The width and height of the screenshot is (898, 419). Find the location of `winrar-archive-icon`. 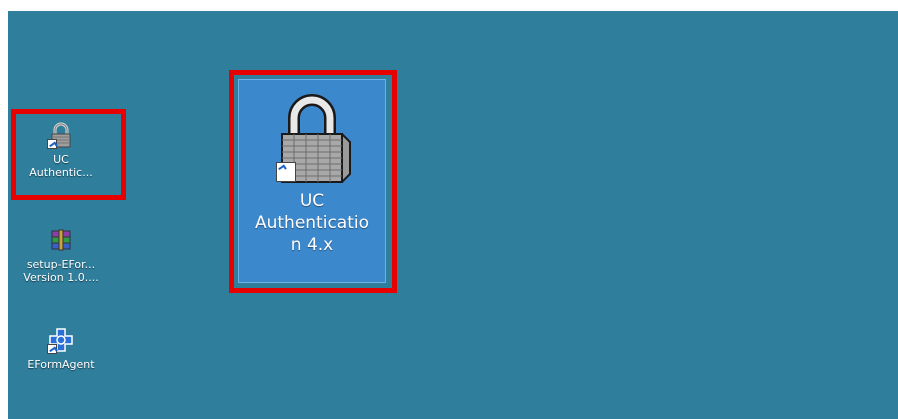

winrar-archive-icon is located at coordinates (61, 240).